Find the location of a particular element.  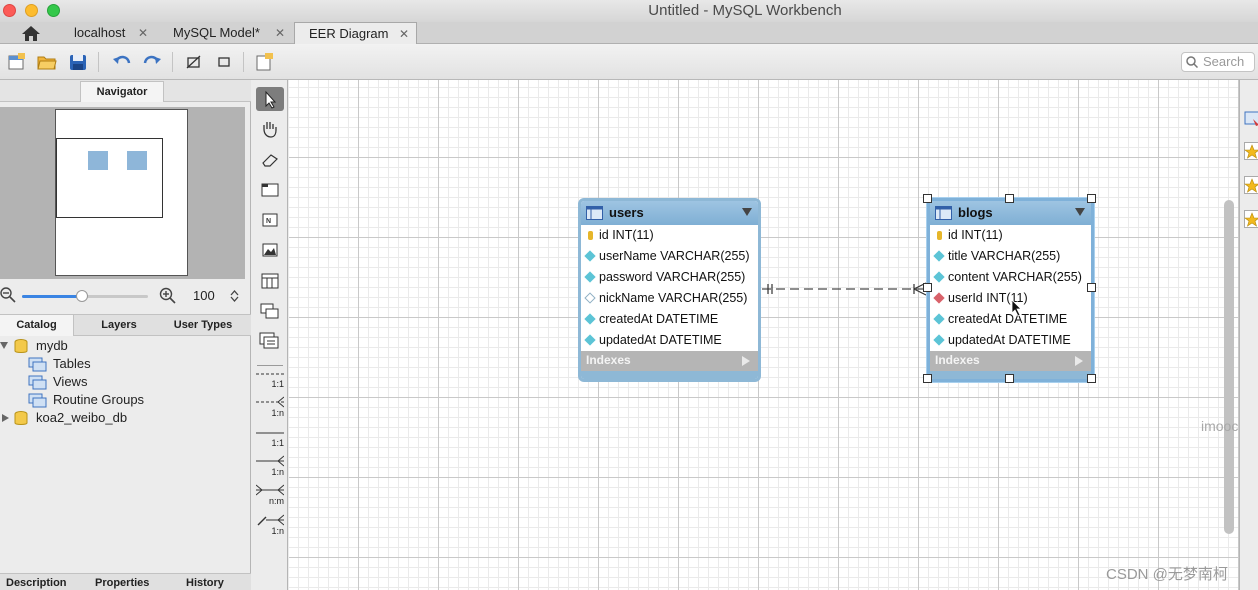

column-text: nickName VARCHAR(255) is located at coordinates (673, 298).